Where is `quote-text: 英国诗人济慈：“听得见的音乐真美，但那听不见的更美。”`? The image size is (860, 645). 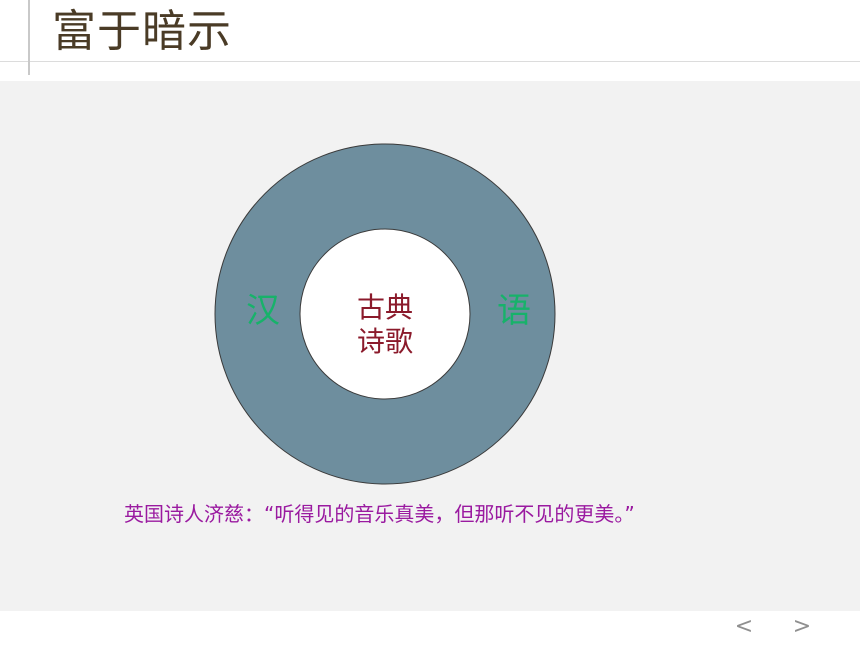 quote-text: 英国诗人济慈：“听得见的音乐真美，但那听不见的更美。” is located at coordinates (379, 514).